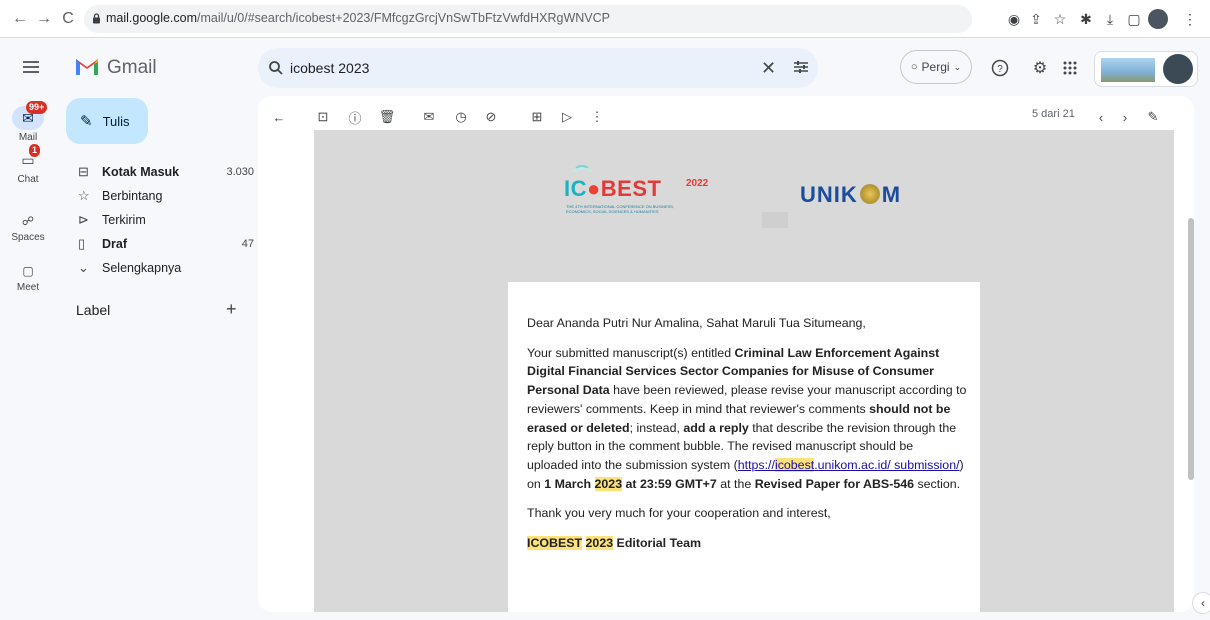 The width and height of the screenshot is (1210, 620). I want to click on forward-icon: →, so click(44, 19).